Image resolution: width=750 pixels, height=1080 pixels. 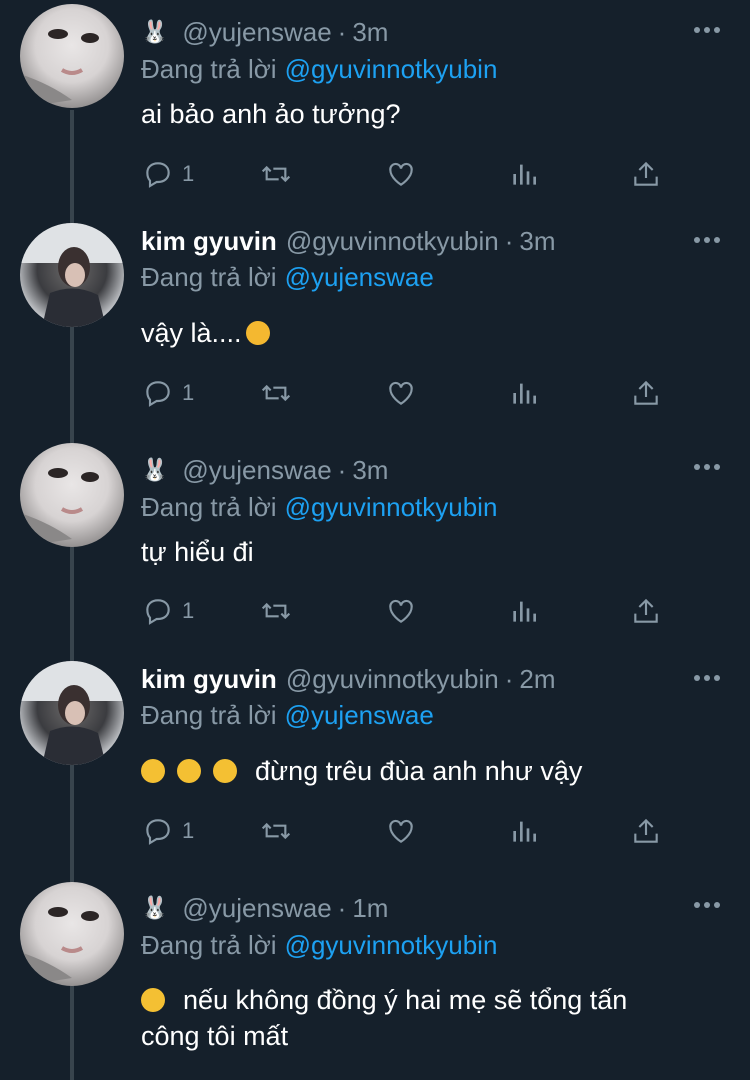 I want to click on unamused-emoji, so click(x=153, y=1000).